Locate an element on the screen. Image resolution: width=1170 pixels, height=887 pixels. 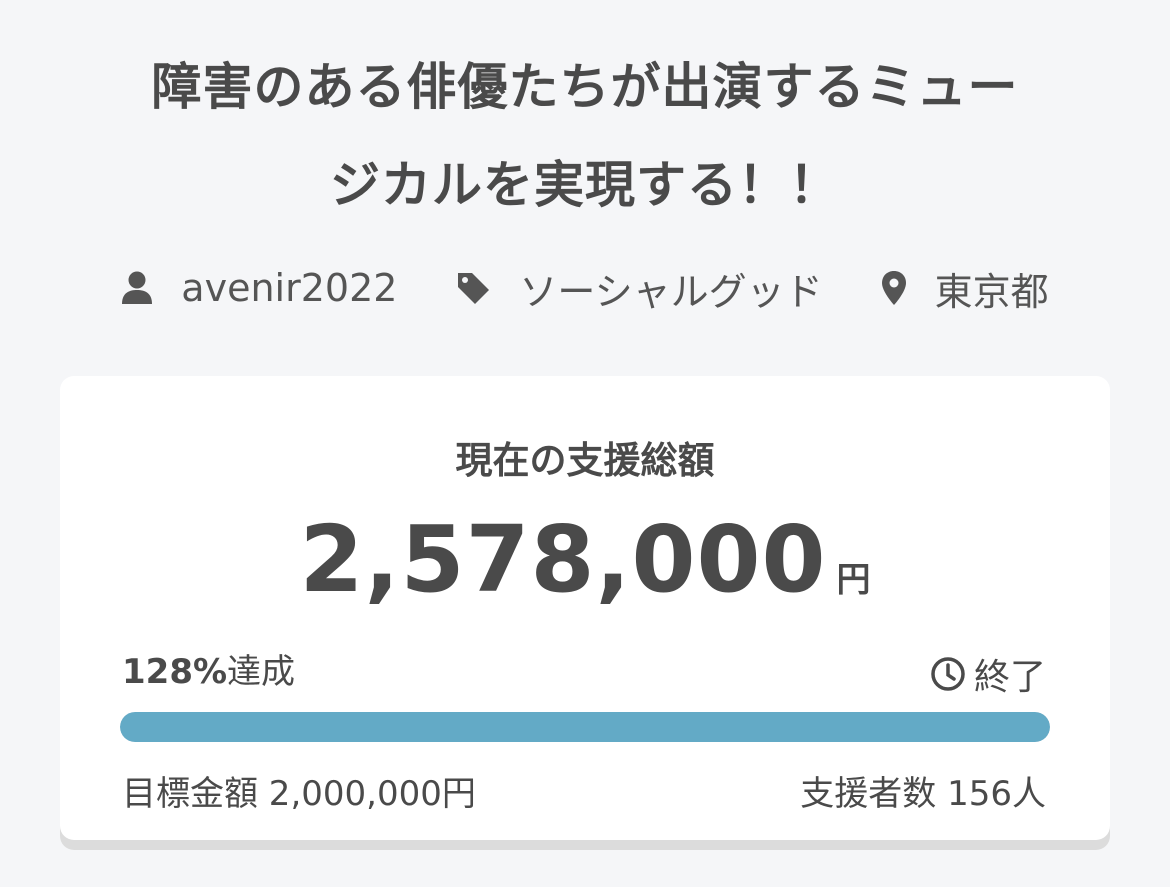
achievement-percent: 128% is located at coordinates (175, 672).